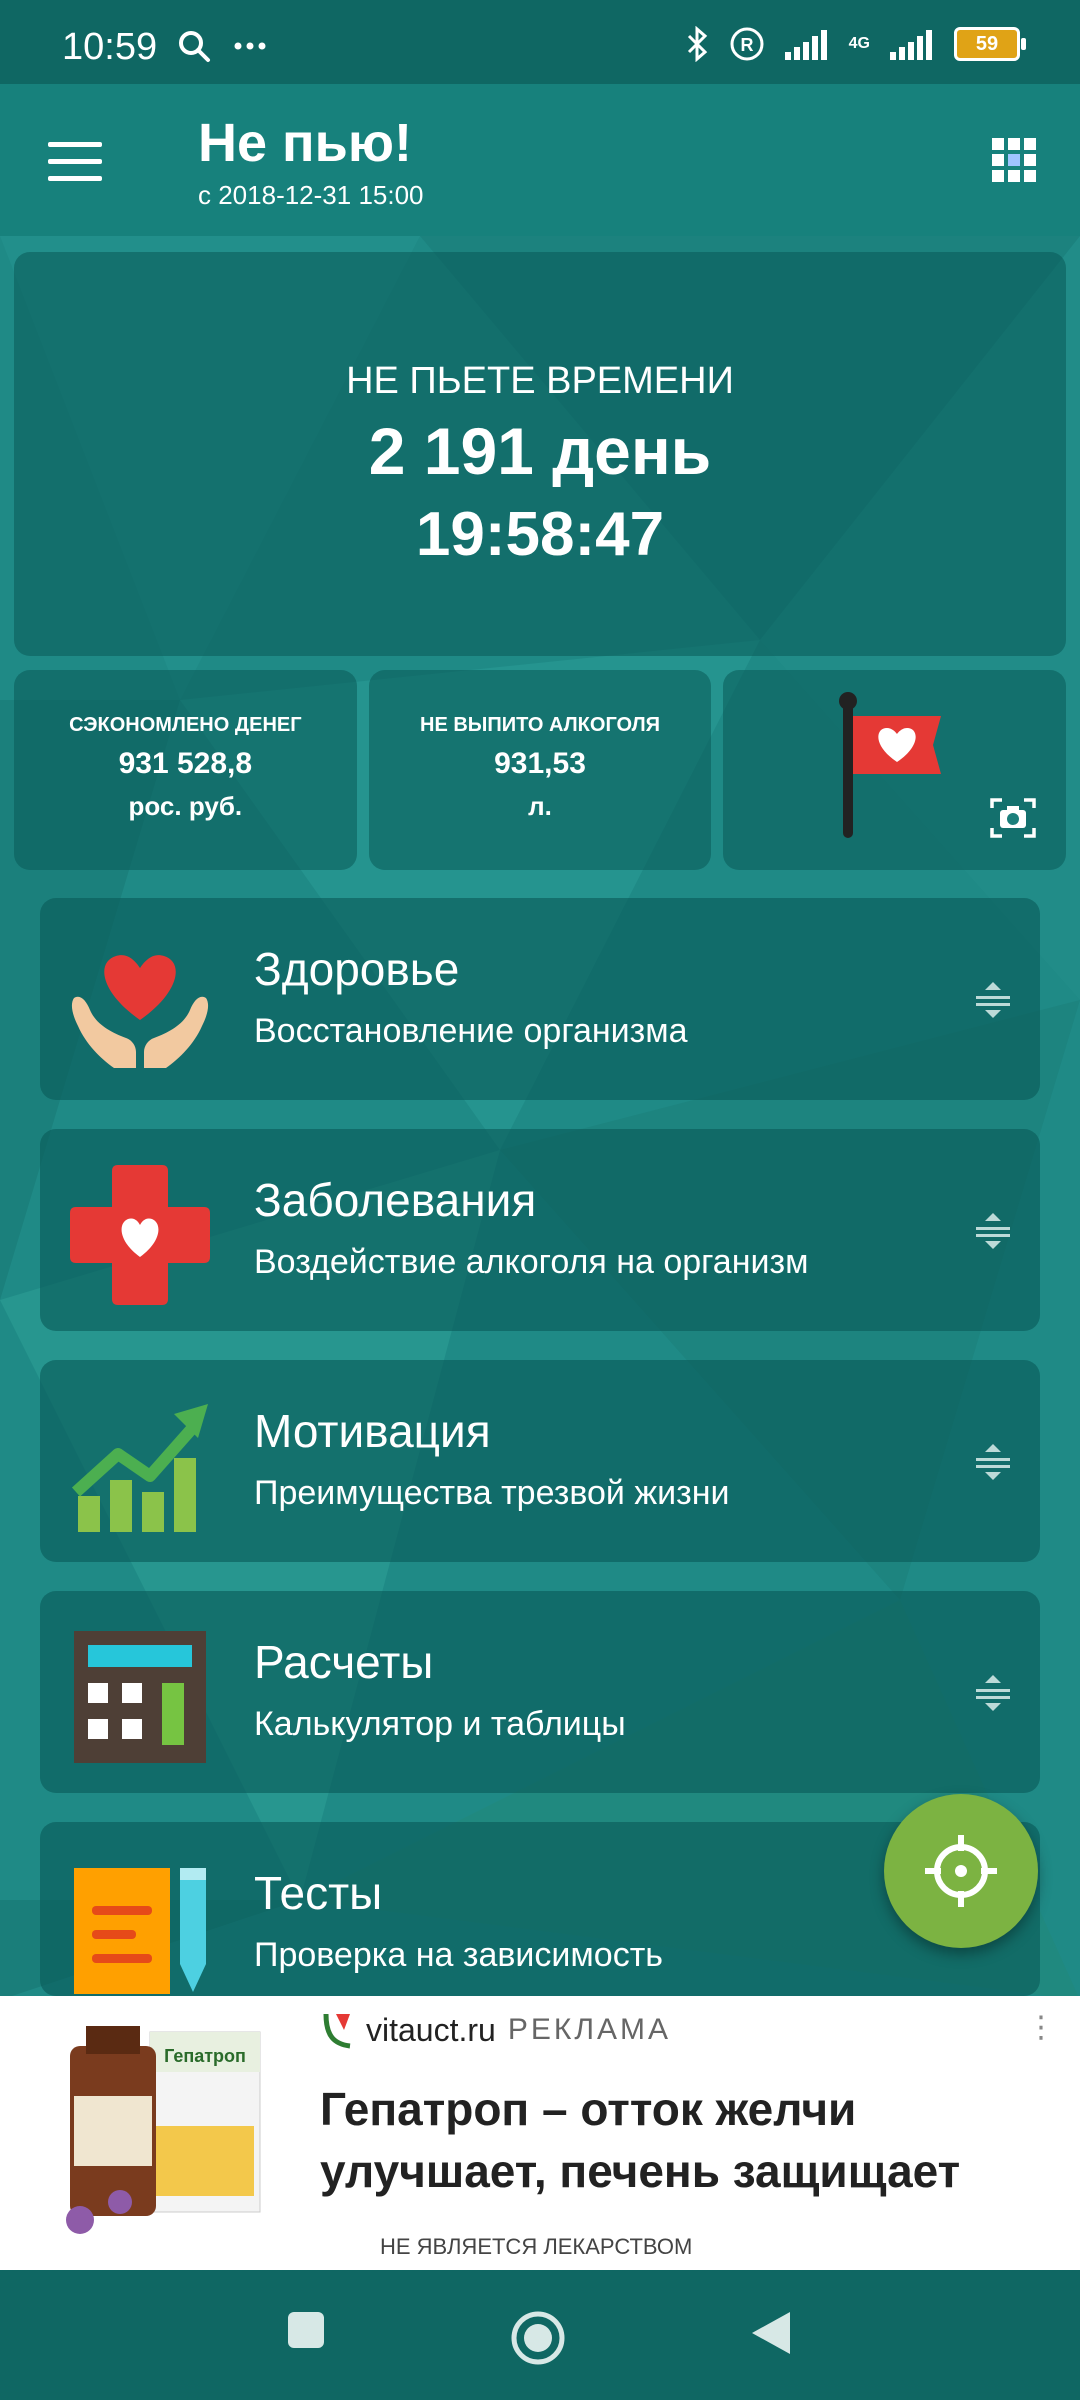 The image size is (1080, 2400). What do you see at coordinates (540, 763) in the screenshot?
I see `stat-value: 931,53` at bounding box center [540, 763].